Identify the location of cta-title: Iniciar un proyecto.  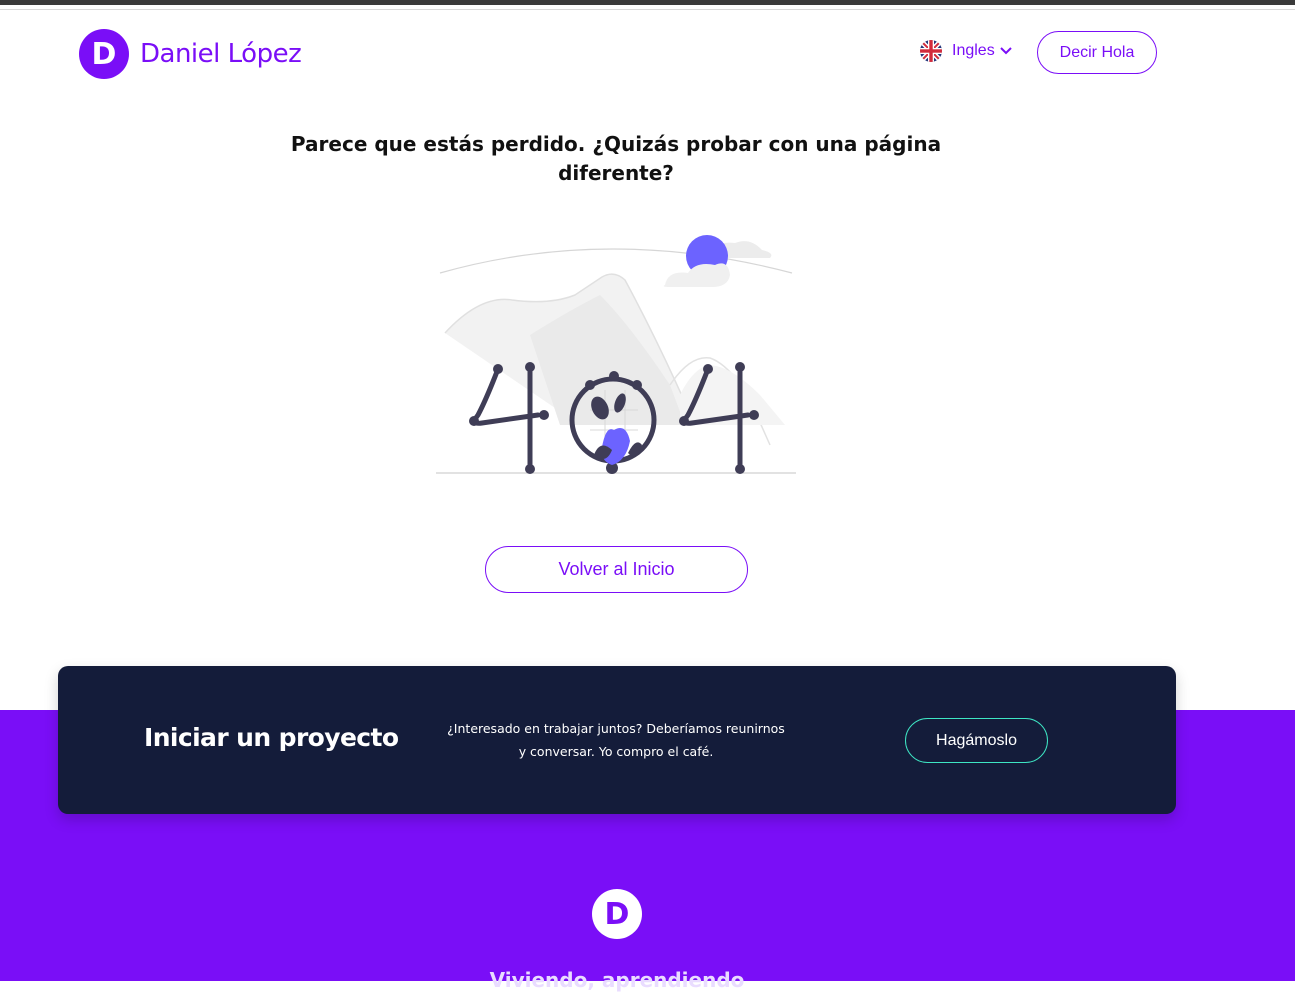
(271, 737).